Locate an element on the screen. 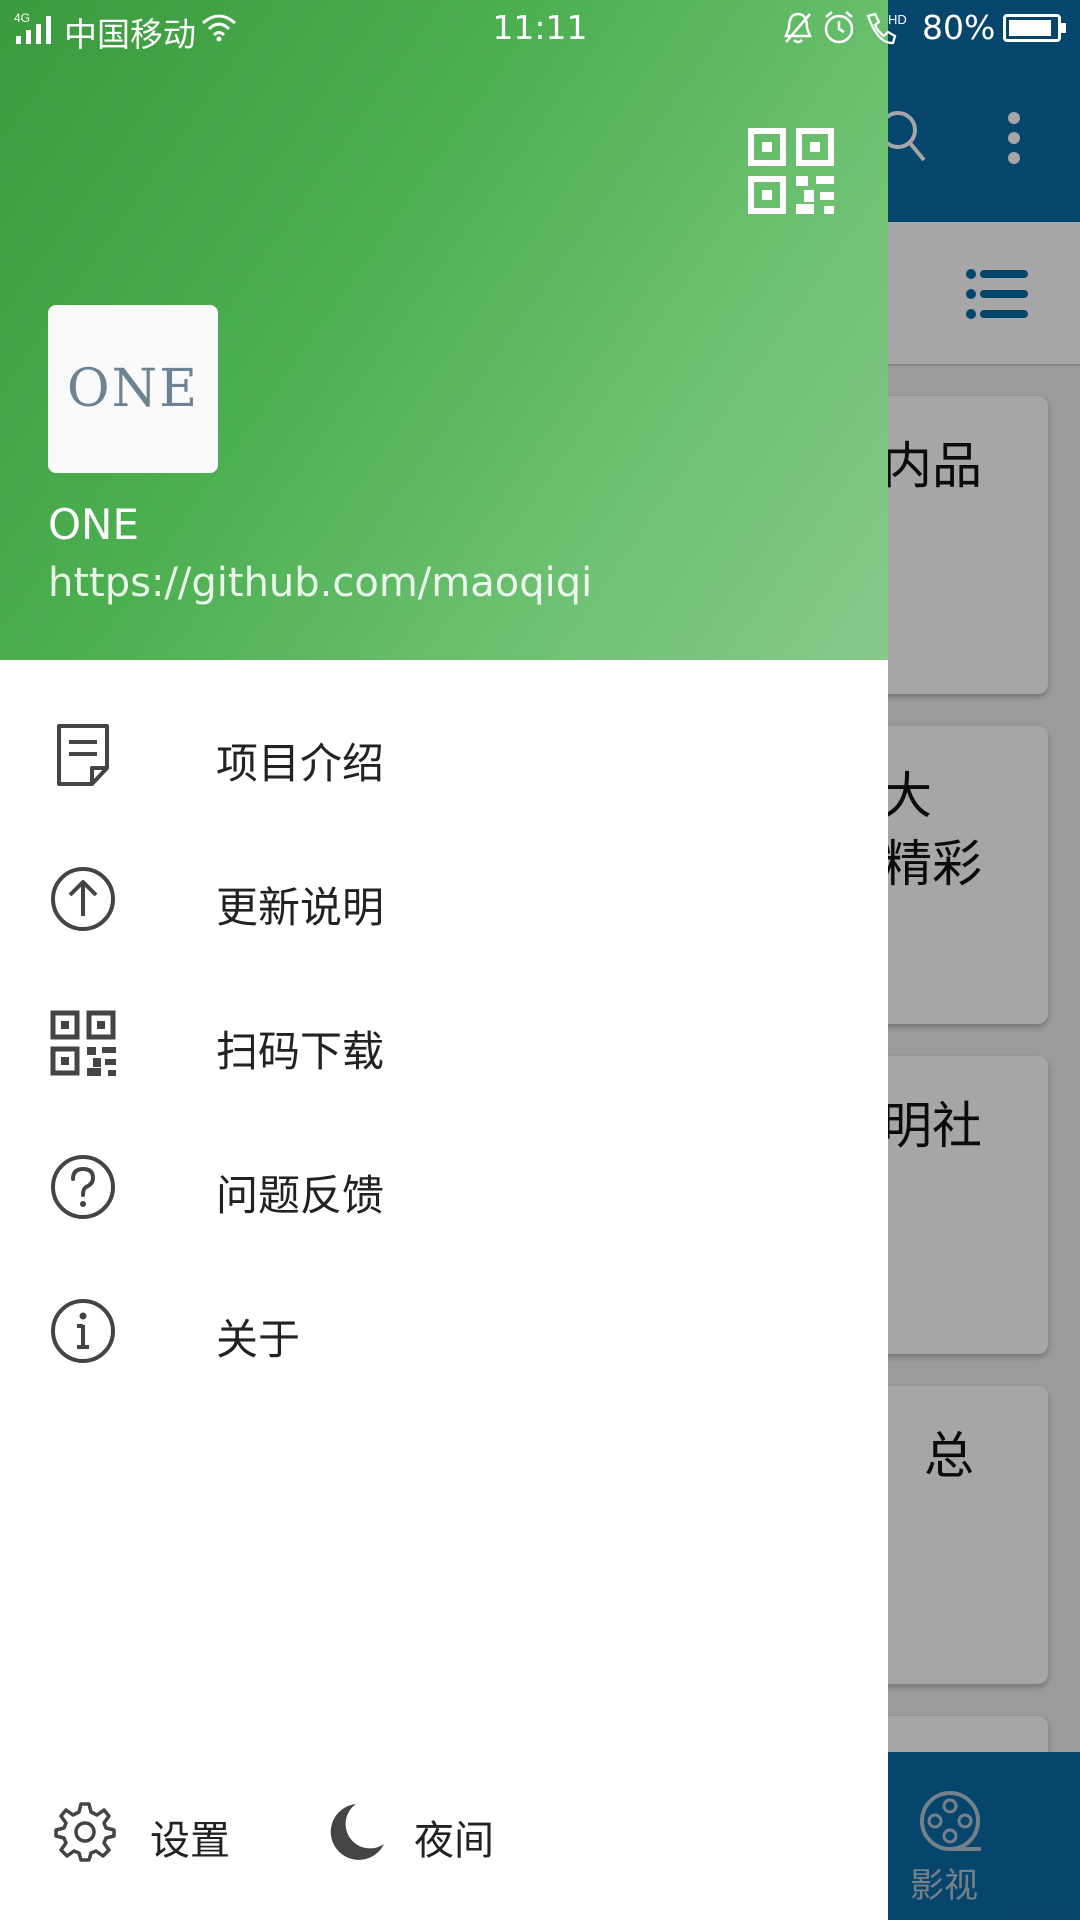  help-circle-icon is located at coordinates (83, 1187).